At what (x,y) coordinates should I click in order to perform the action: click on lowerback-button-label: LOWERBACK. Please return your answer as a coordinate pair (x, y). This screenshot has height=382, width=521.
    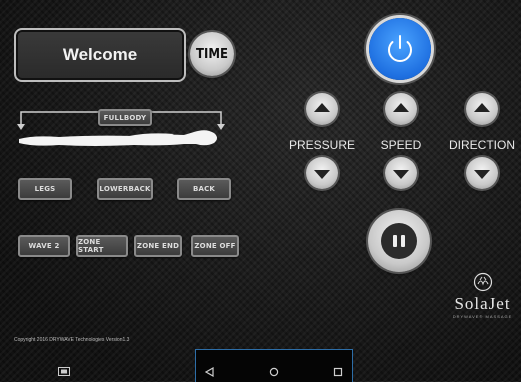
    Looking at the image, I should click on (125, 189).